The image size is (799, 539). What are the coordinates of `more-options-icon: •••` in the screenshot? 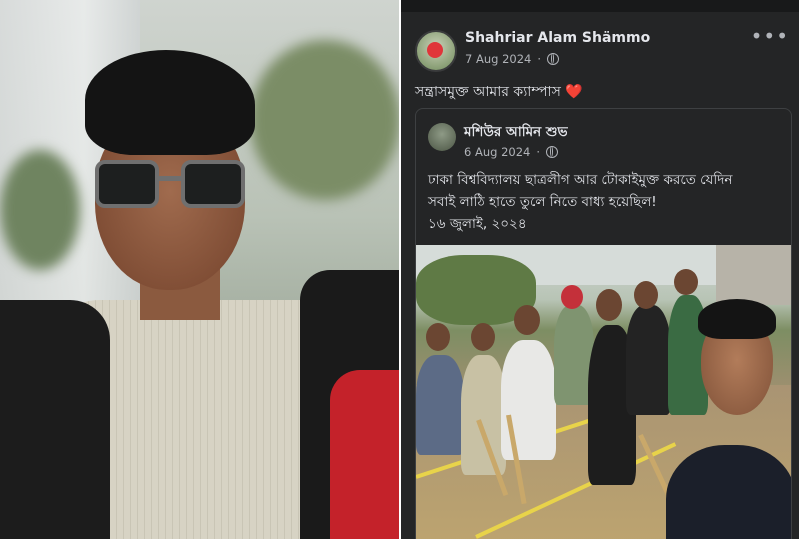 It's located at (770, 36).